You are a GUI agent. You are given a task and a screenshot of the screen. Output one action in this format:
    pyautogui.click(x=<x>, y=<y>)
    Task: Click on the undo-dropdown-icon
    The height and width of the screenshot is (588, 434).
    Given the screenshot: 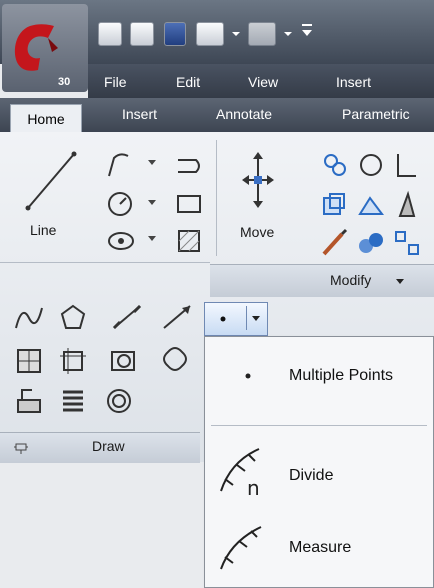 What is the action you would take?
    pyautogui.click(x=236, y=34)
    